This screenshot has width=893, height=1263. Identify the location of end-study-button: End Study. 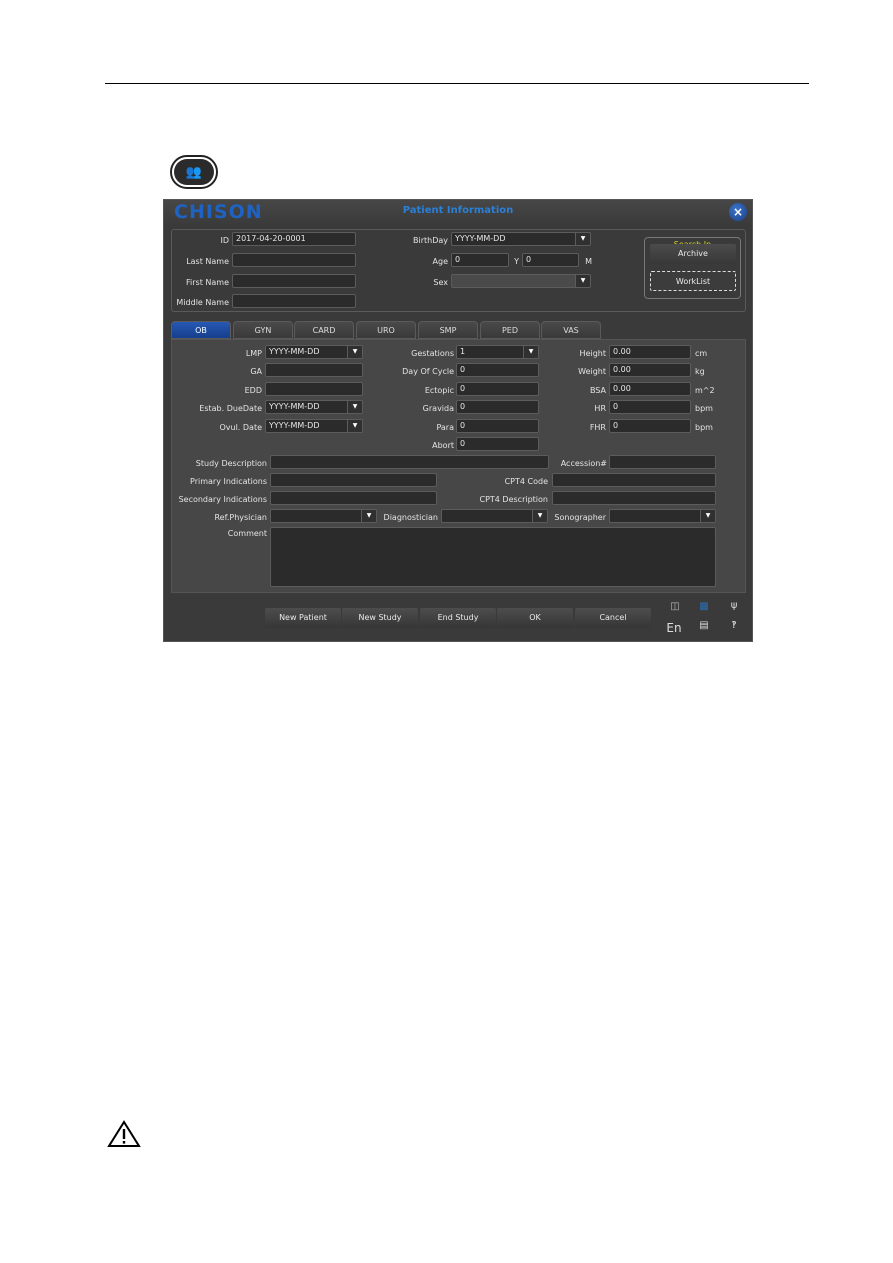
(458, 618).